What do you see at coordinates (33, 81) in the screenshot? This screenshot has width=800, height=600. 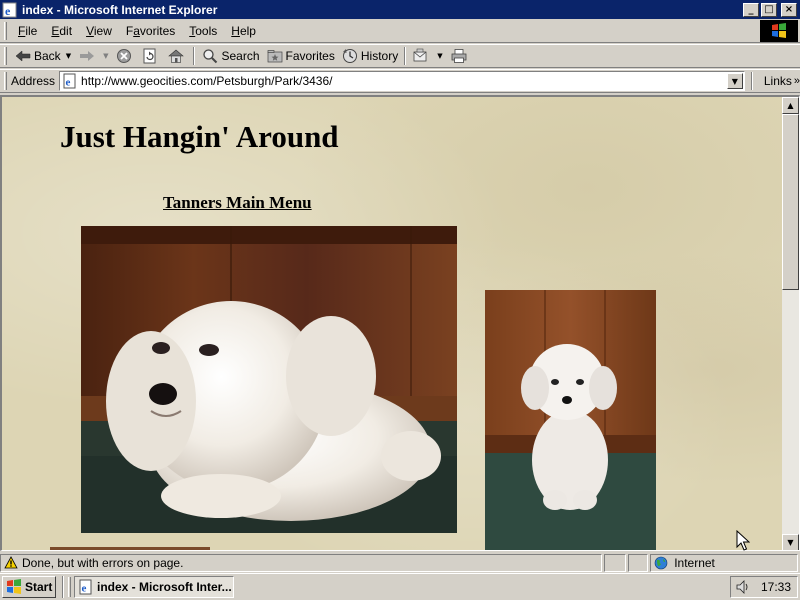 I see `address-label: Address` at bounding box center [33, 81].